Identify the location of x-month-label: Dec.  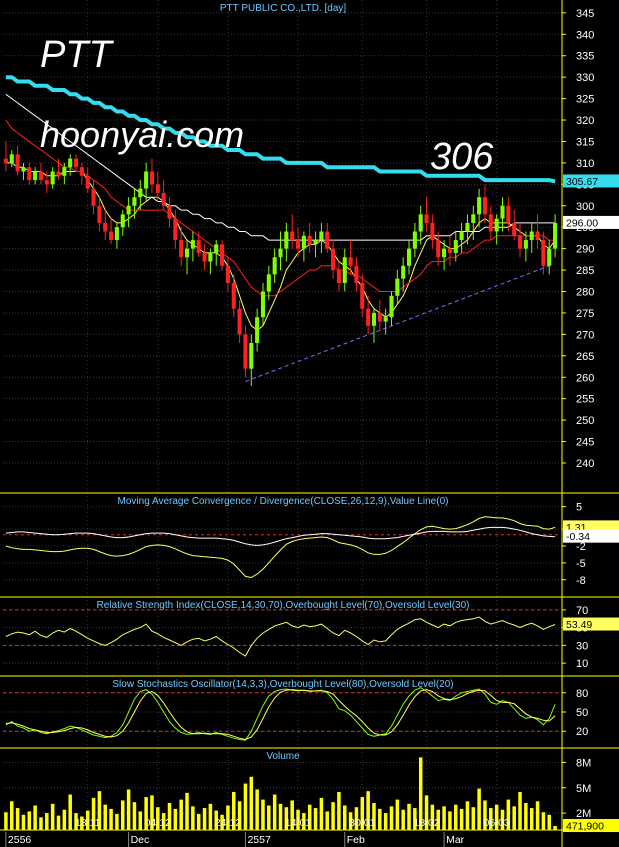
(140, 840).